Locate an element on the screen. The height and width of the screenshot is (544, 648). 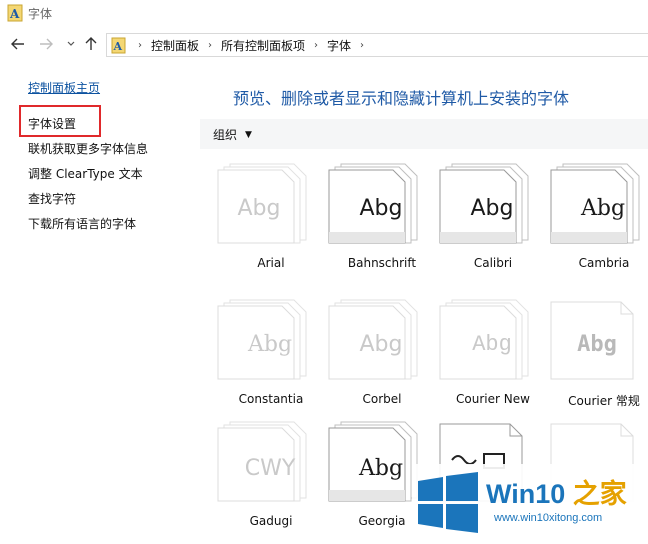
font-tile-cambria: Abg Cambria is located at coordinates (598, 220).